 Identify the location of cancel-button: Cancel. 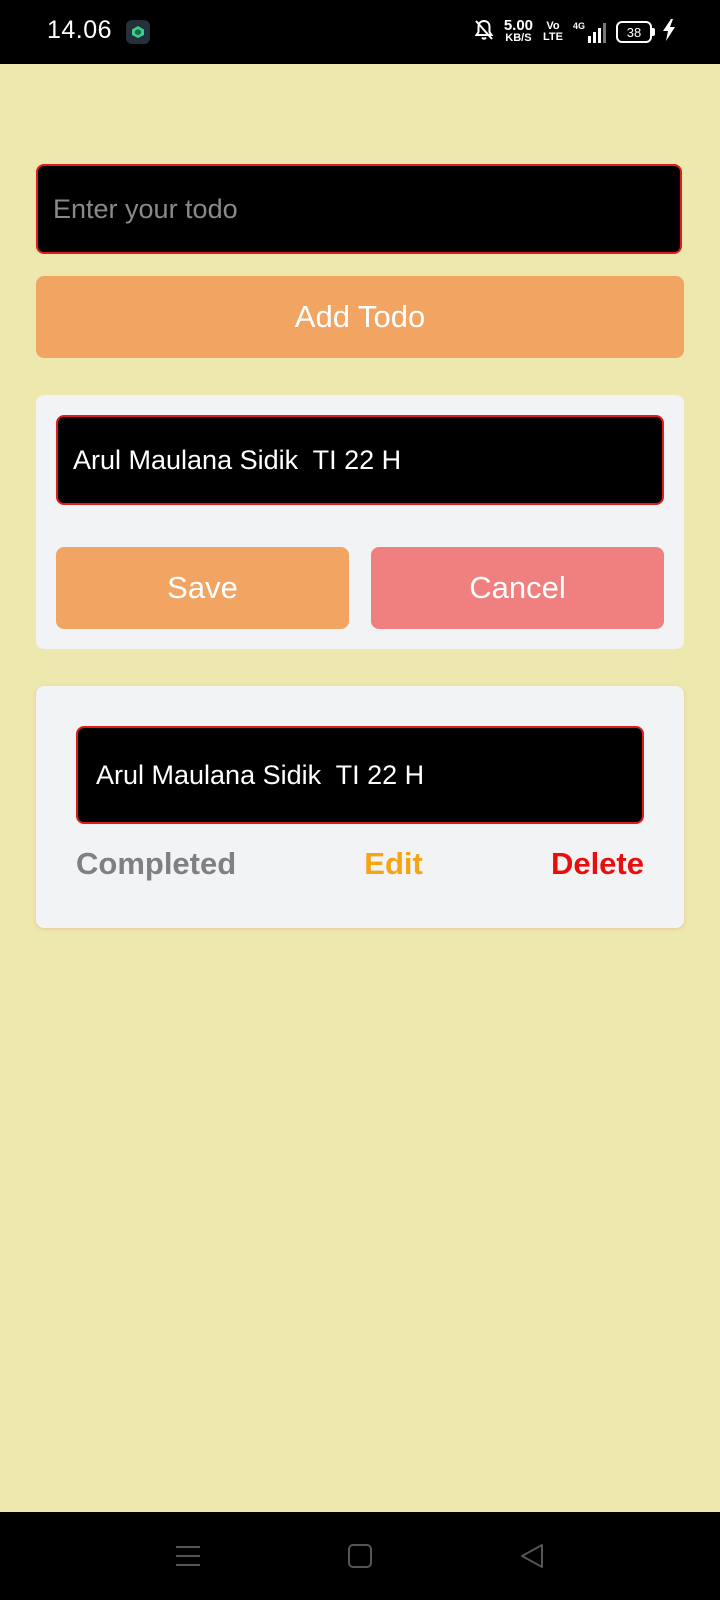
(517, 588).